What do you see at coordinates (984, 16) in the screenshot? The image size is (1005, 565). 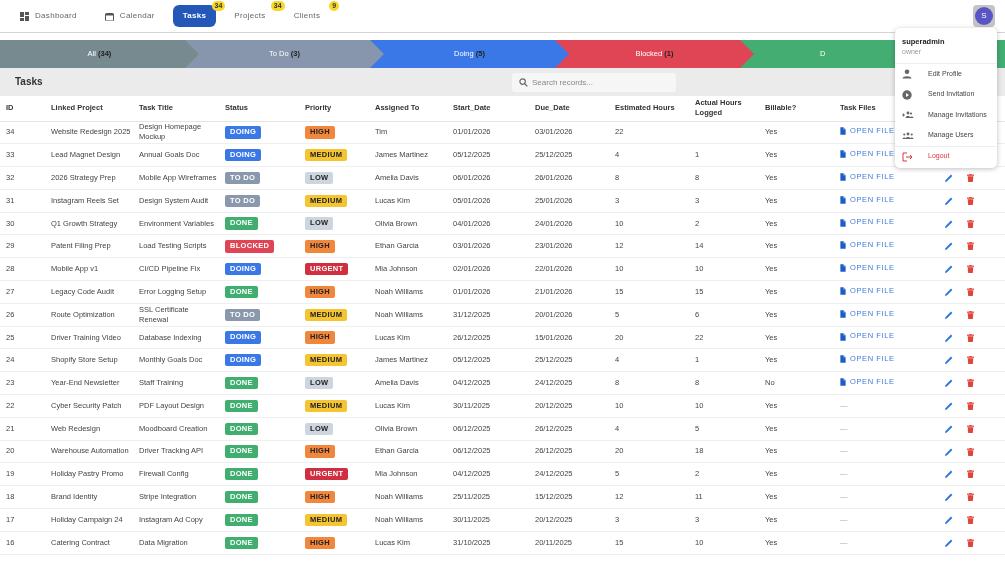 I see `avatar-button: S` at bounding box center [984, 16].